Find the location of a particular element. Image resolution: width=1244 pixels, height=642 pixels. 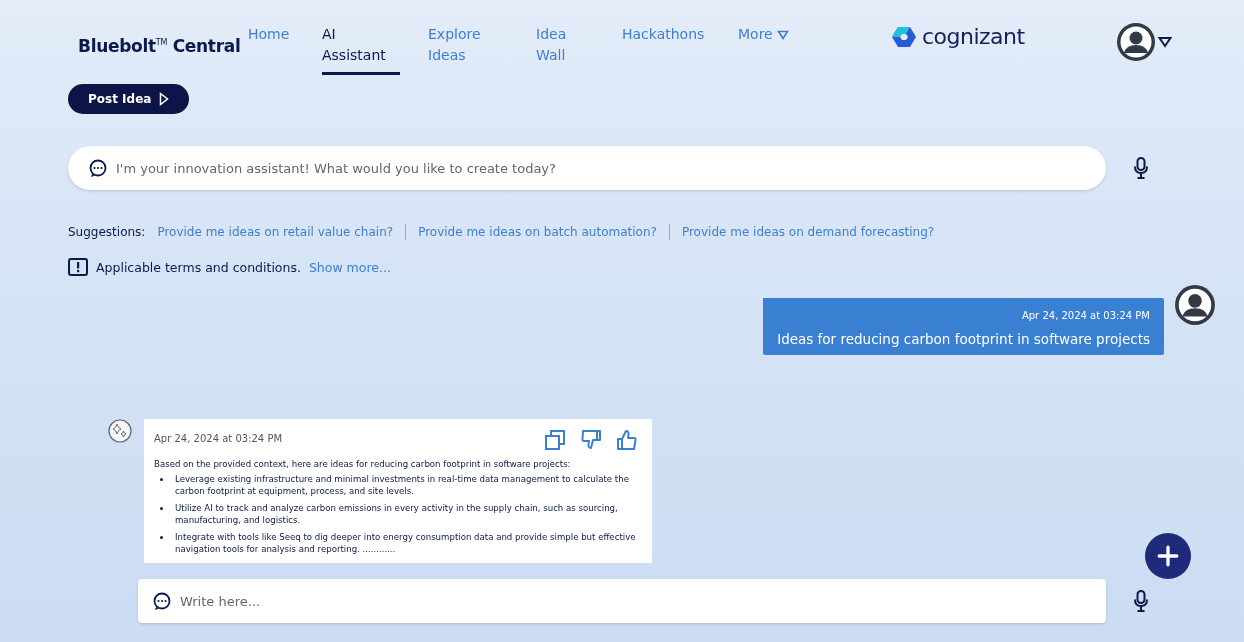

message-text: Based on the provided context, here are ideas for reducing carbon footprint in software projects: is located at coordinates (363, 464).